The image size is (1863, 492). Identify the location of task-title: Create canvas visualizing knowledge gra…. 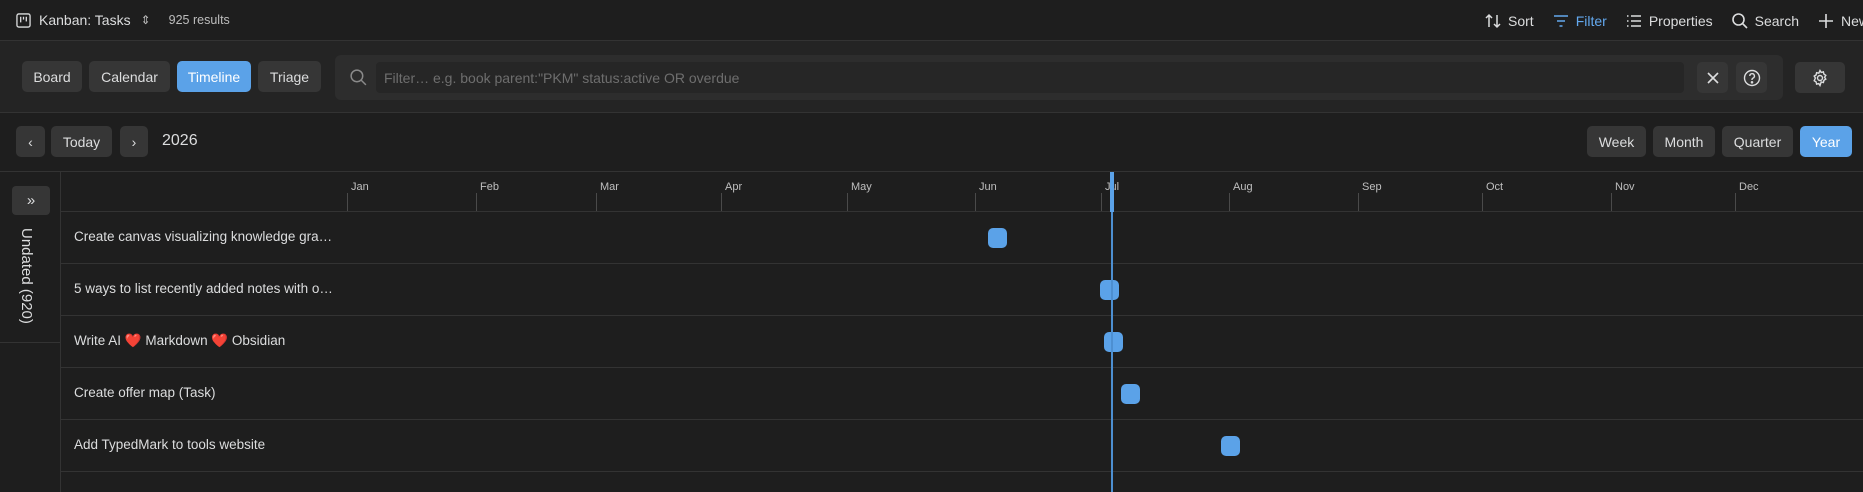
(203, 236).